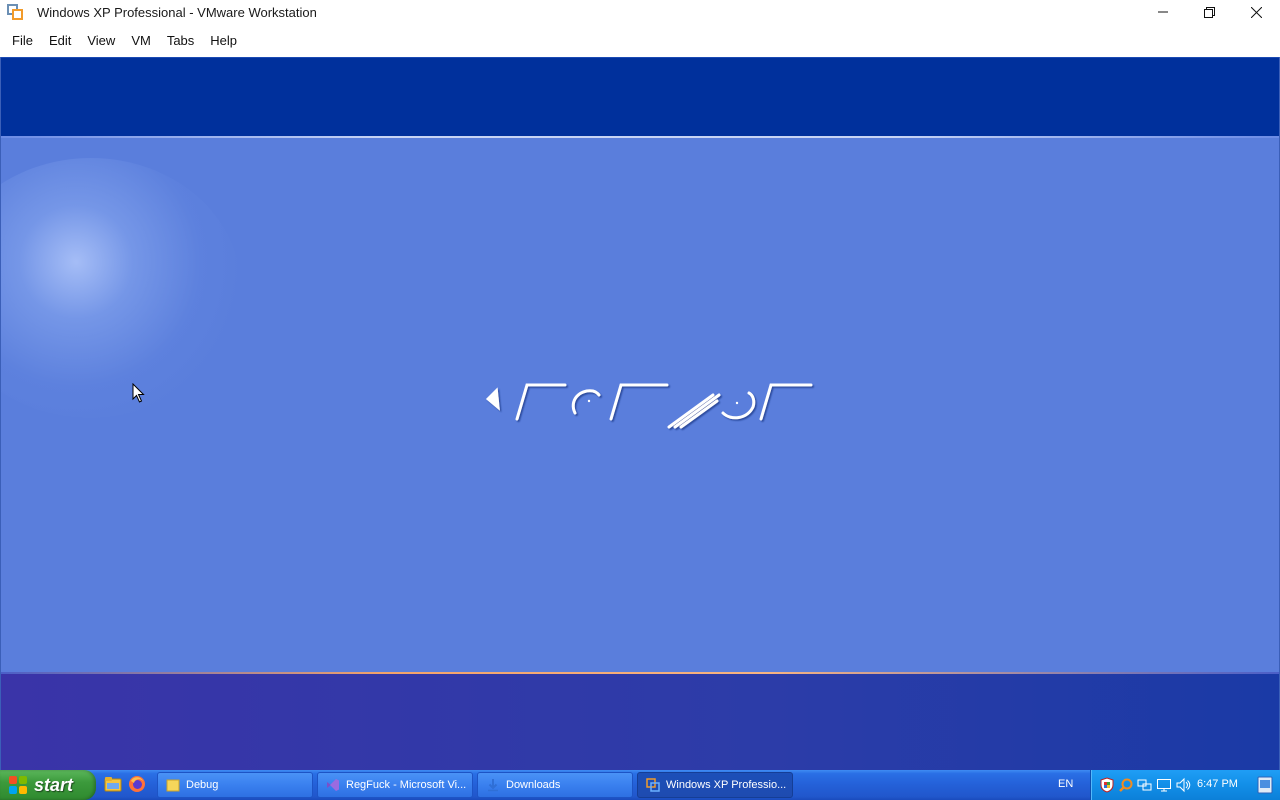  I want to click on language-indicator: EN, so click(1065, 784).